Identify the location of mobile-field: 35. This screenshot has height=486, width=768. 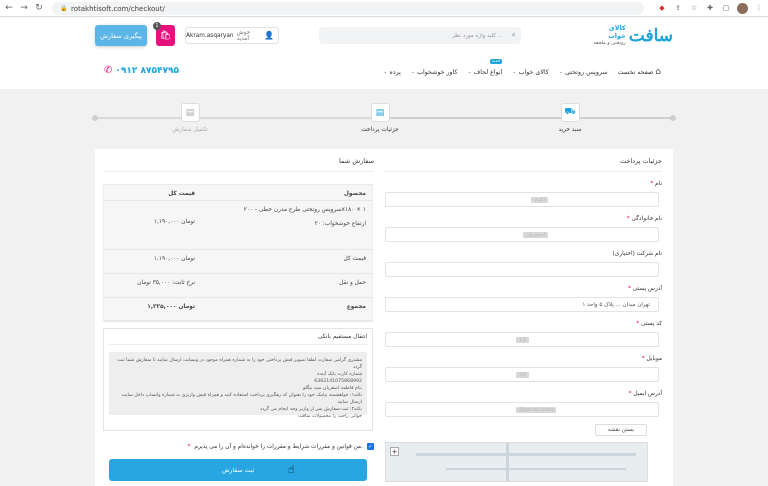
(522, 374).